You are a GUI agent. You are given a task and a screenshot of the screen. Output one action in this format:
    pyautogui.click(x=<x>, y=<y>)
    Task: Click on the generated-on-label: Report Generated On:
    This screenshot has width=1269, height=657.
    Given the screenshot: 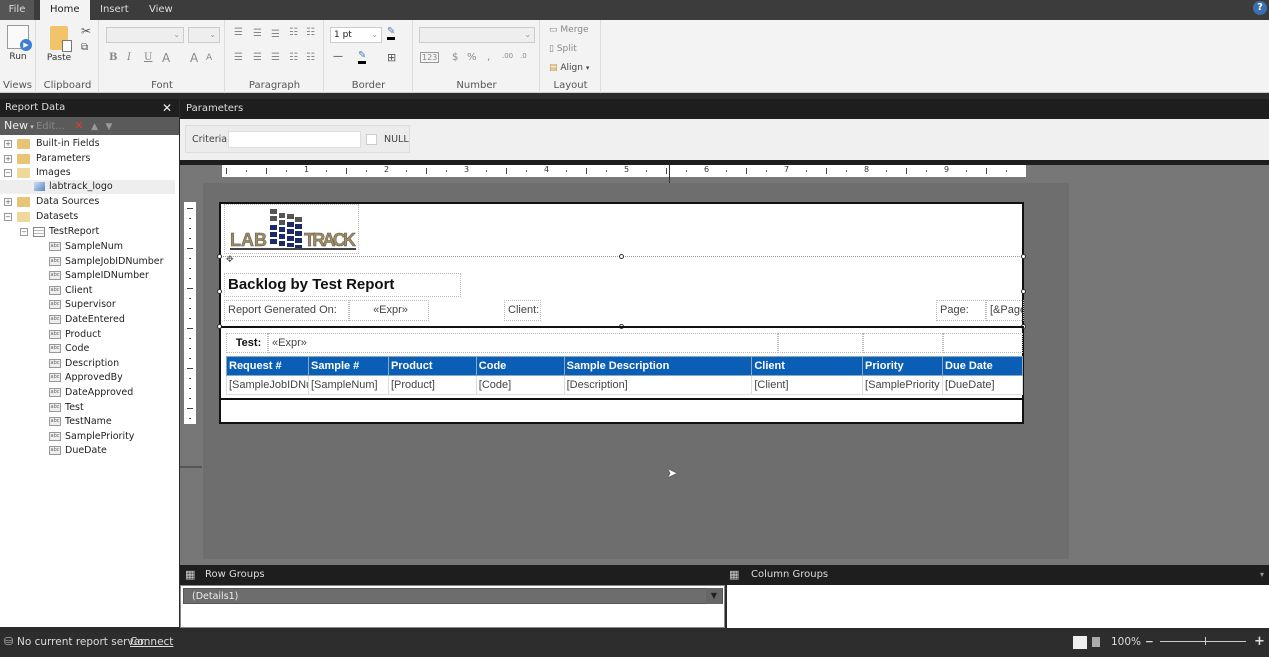 What is the action you would take?
    pyautogui.click(x=286, y=310)
    